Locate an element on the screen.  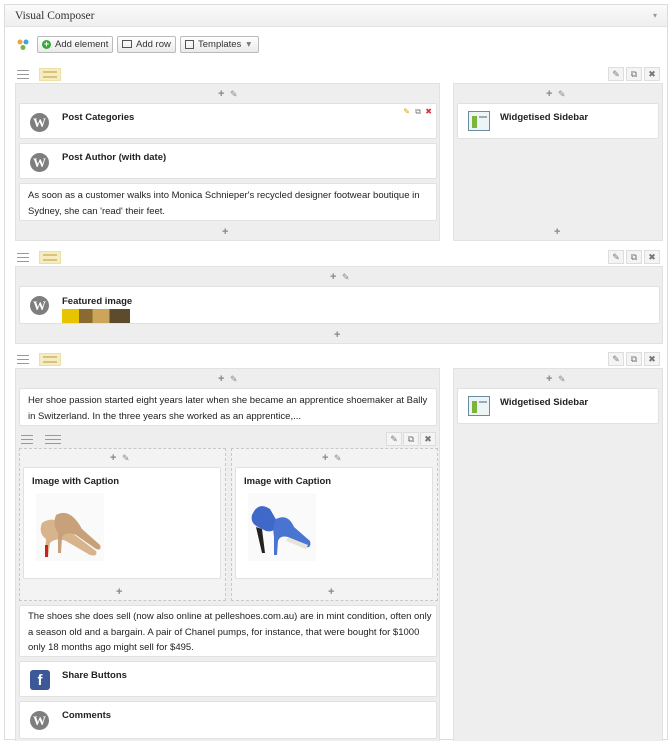
add-row-button: Add row is located at coordinates (146, 44).